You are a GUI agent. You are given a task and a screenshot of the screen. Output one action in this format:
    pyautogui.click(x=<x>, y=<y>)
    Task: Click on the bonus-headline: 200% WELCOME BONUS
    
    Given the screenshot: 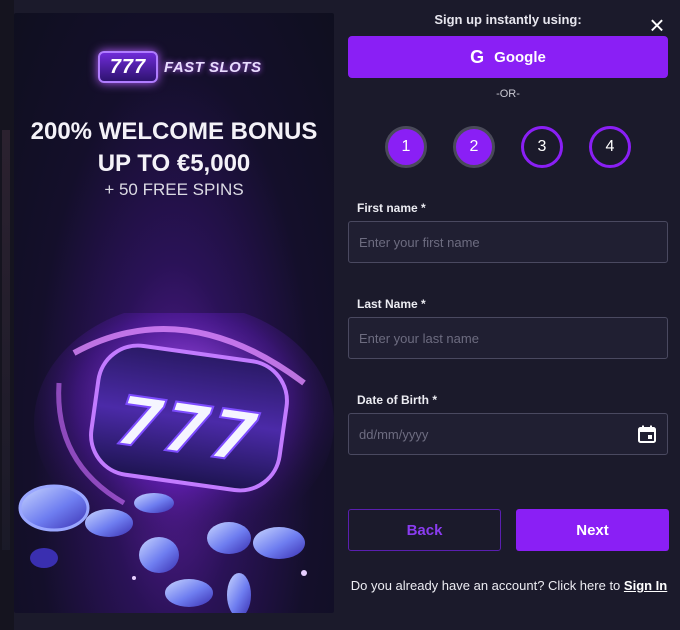 What is the action you would take?
    pyautogui.click(x=174, y=131)
    